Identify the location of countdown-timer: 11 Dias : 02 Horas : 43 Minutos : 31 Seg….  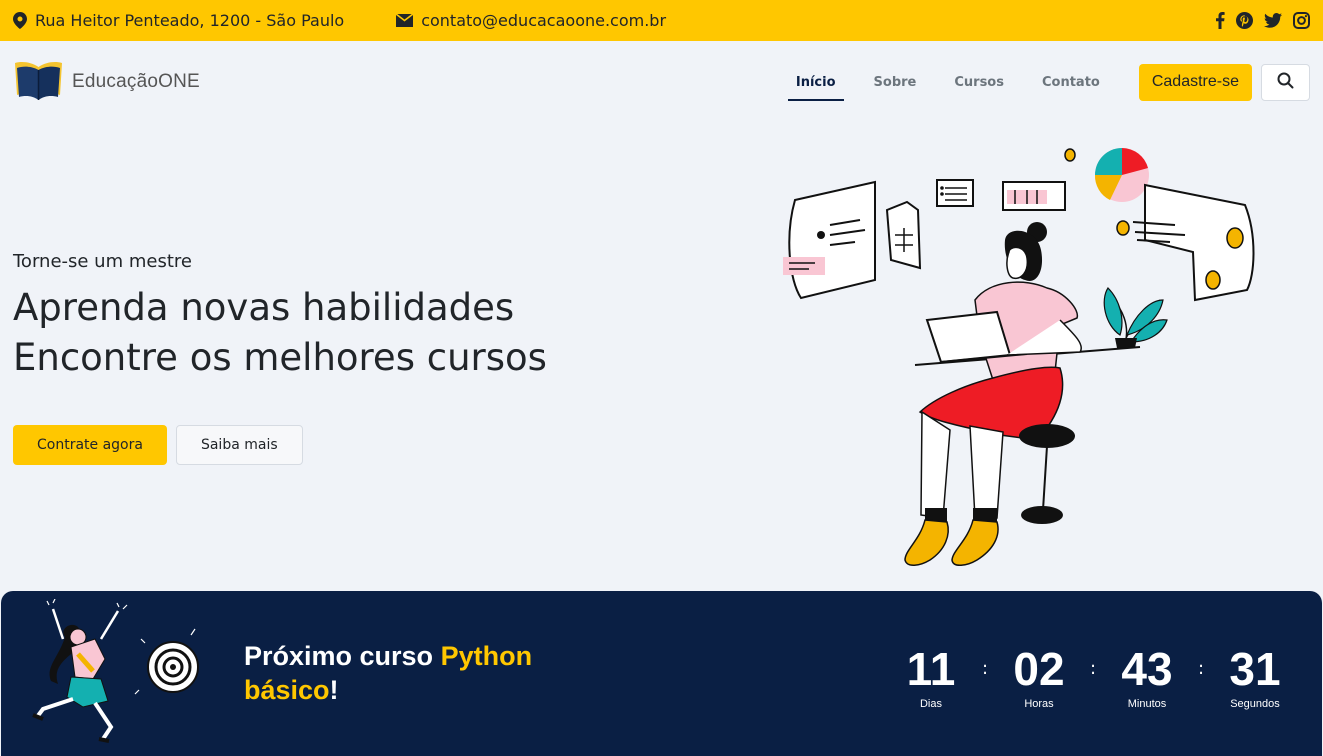
(1093, 676).